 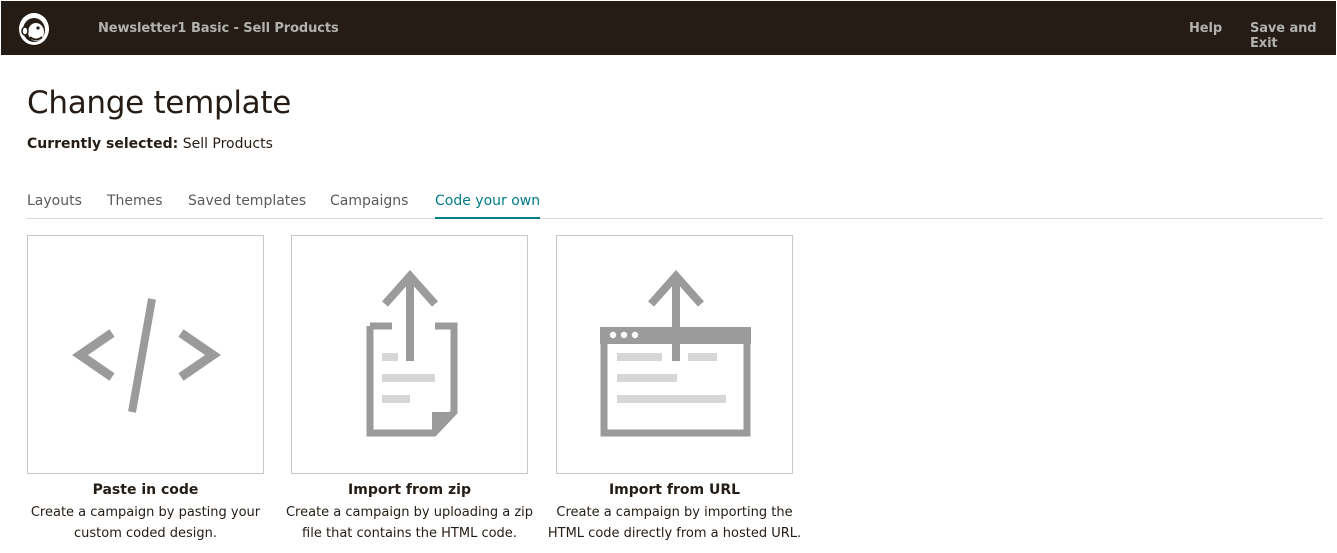 I want to click on code-icon, so click(x=146, y=355).